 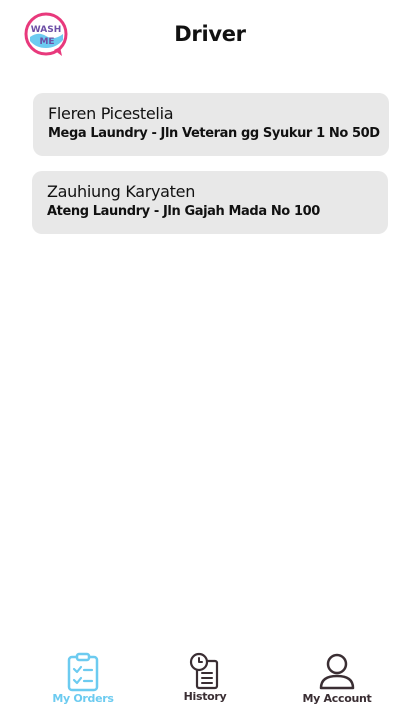 What do you see at coordinates (83, 698) in the screenshot?
I see `nav-my-orders-label: My Orders` at bounding box center [83, 698].